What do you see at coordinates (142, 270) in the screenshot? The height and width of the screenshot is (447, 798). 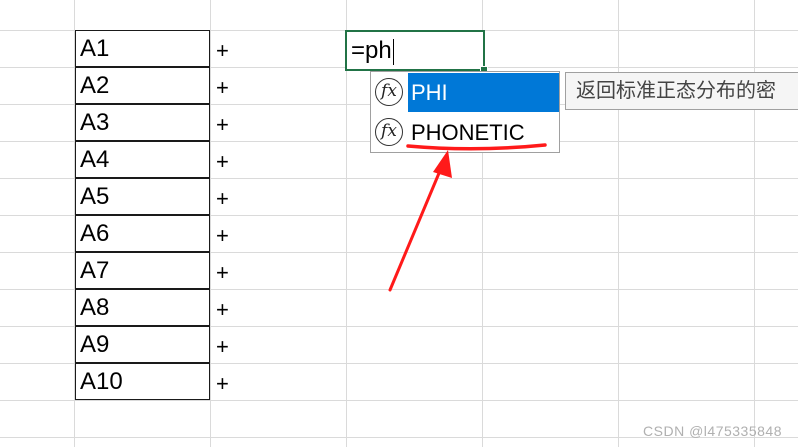 I see `cell-a7: A7` at bounding box center [142, 270].